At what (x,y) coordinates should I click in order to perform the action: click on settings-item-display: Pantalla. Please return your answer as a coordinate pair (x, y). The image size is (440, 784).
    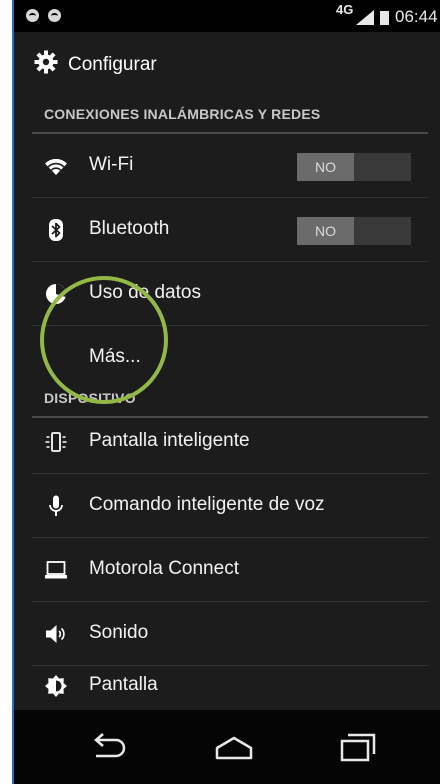
    Looking at the image, I should click on (227, 686).